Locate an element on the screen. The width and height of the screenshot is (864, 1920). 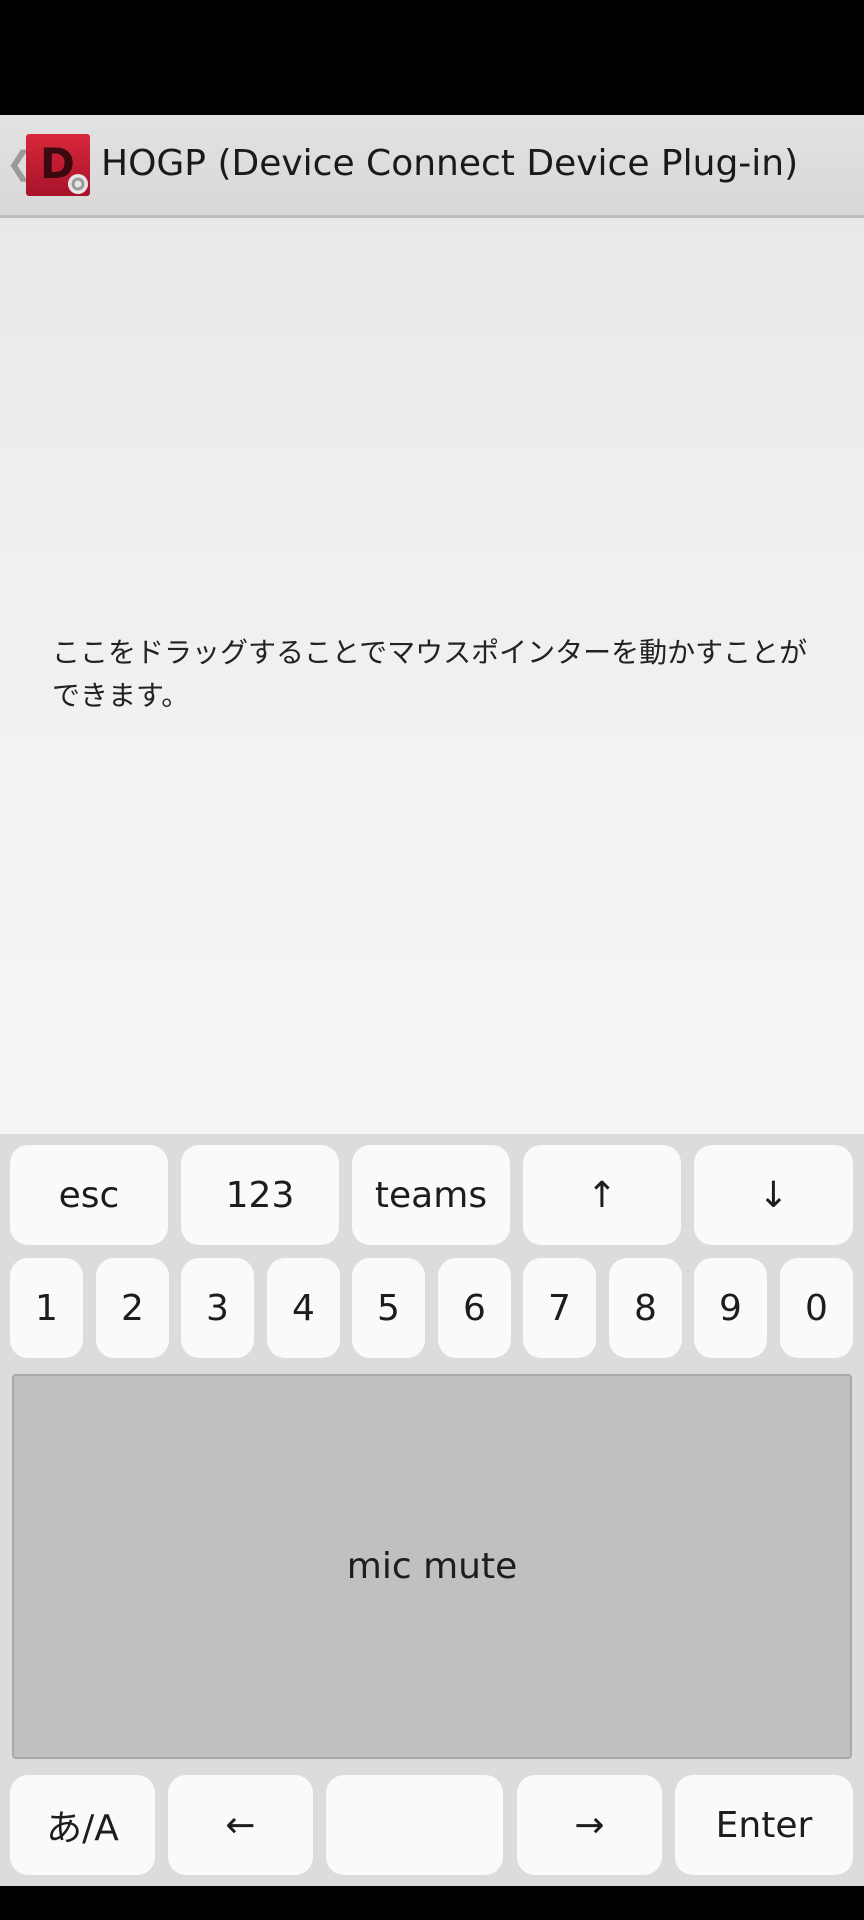
digit-key-4: 4 is located at coordinates (303, 1308).